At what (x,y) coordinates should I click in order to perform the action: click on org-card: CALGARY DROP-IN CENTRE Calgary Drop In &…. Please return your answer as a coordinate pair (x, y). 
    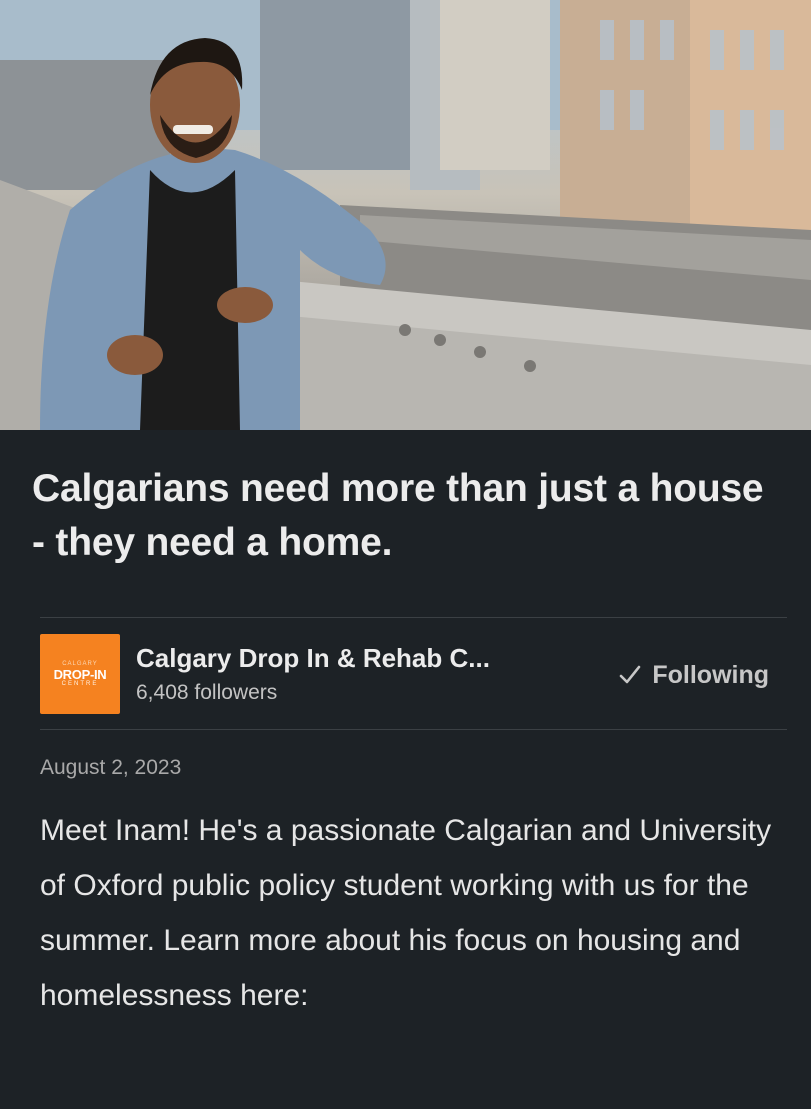
    Looking at the image, I should click on (413, 674).